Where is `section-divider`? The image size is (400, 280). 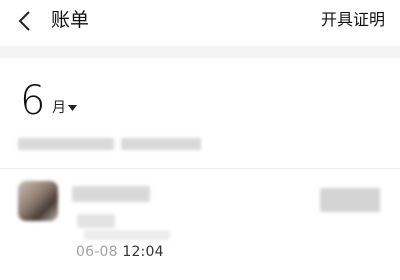 section-divider is located at coordinates (200, 52).